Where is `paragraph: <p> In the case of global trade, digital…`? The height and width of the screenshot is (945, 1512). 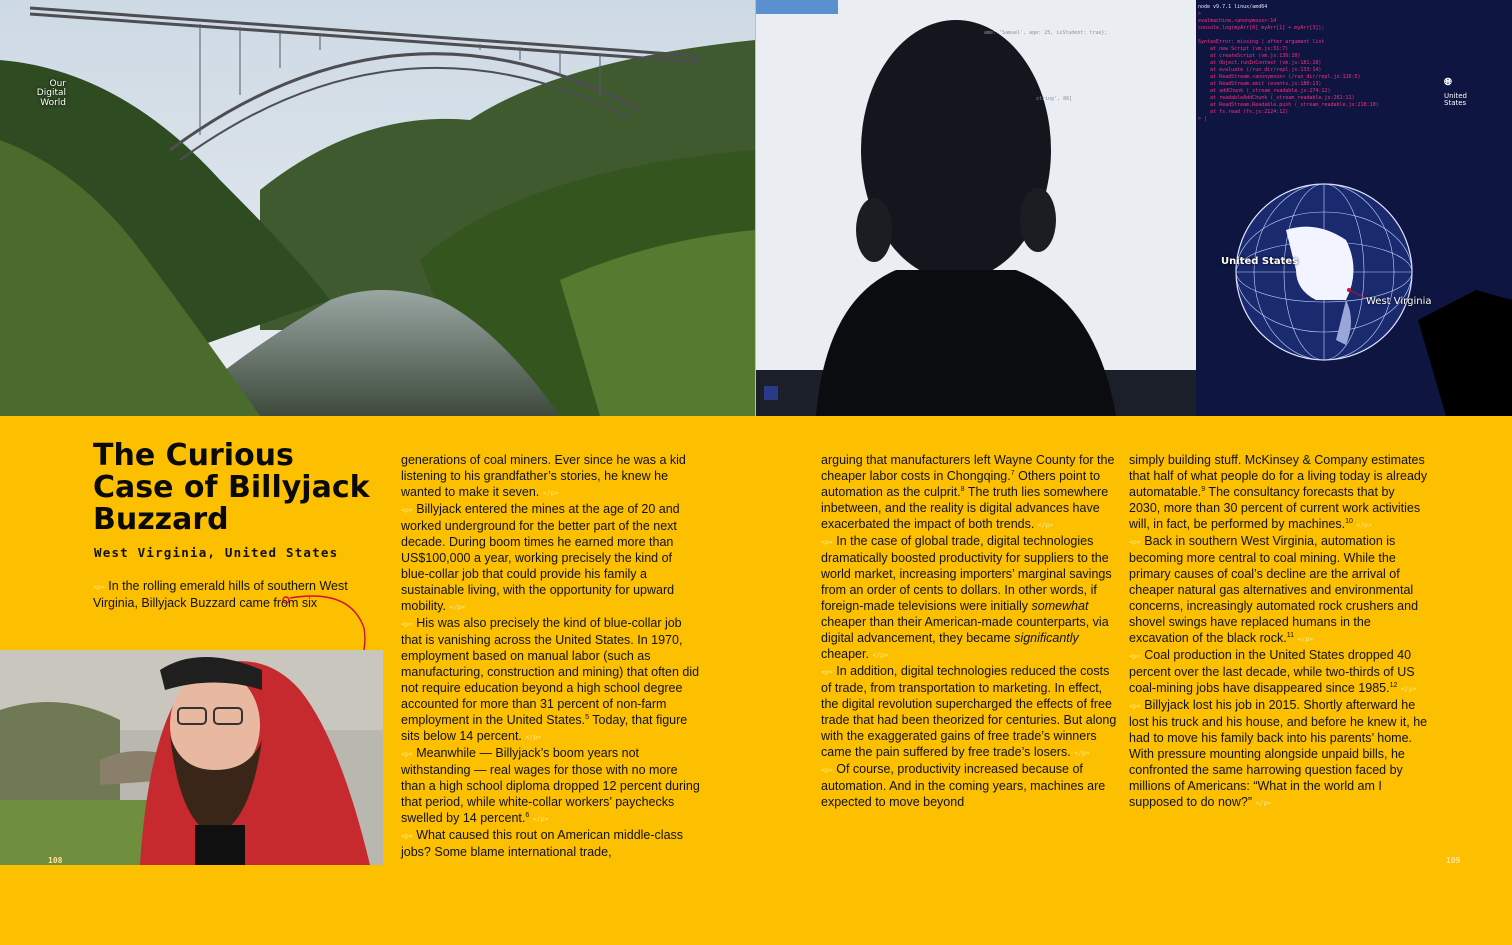 paragraph: <p> In the case of global trade, digital… is located at coordinates (971, 598).